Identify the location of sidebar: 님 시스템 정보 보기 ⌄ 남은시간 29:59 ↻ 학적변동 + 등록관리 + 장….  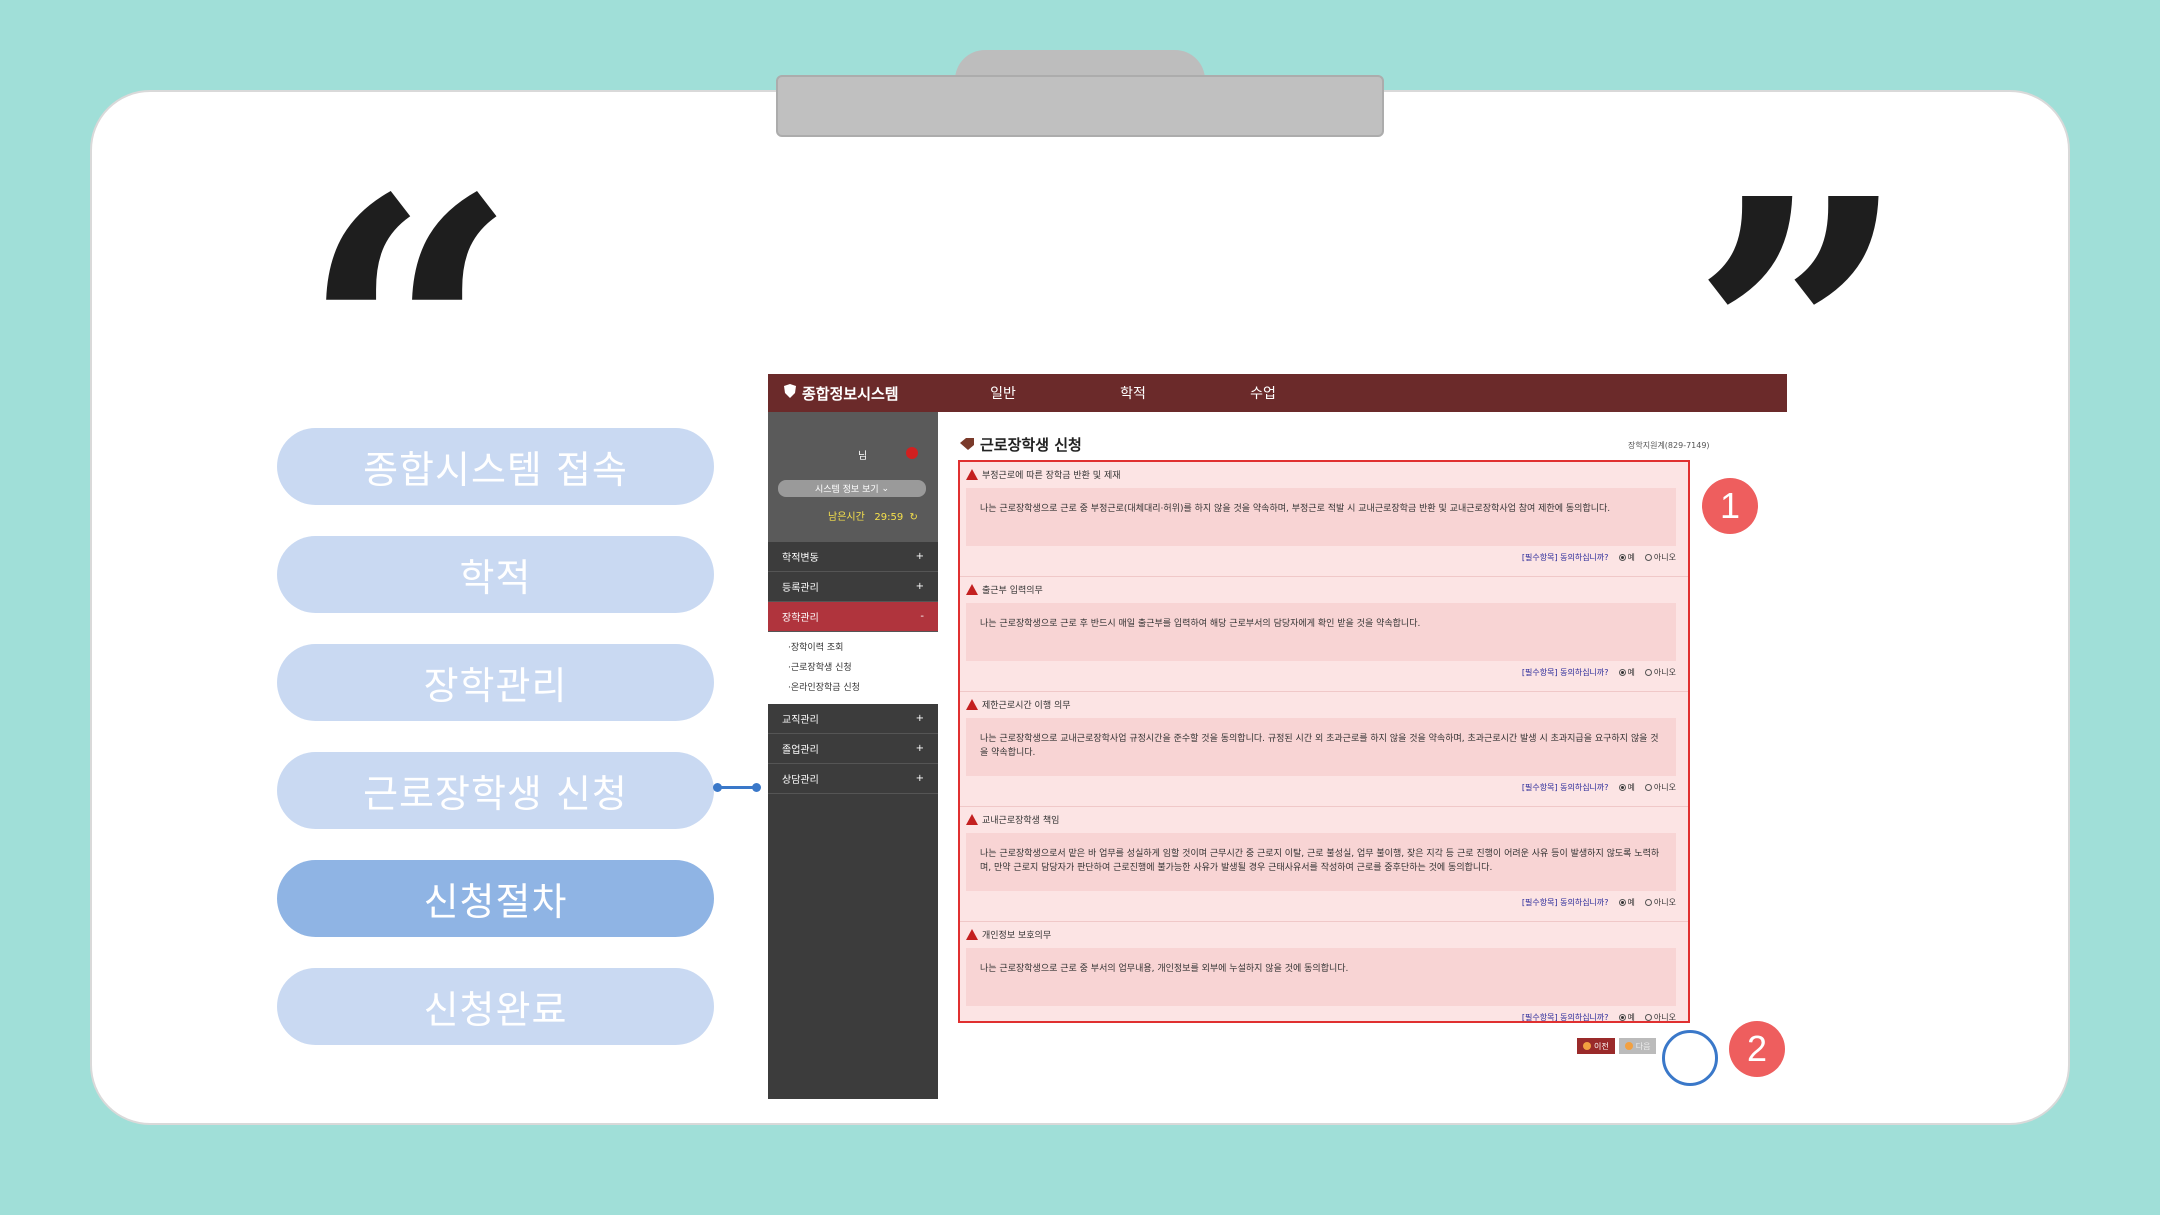
(853, 755).